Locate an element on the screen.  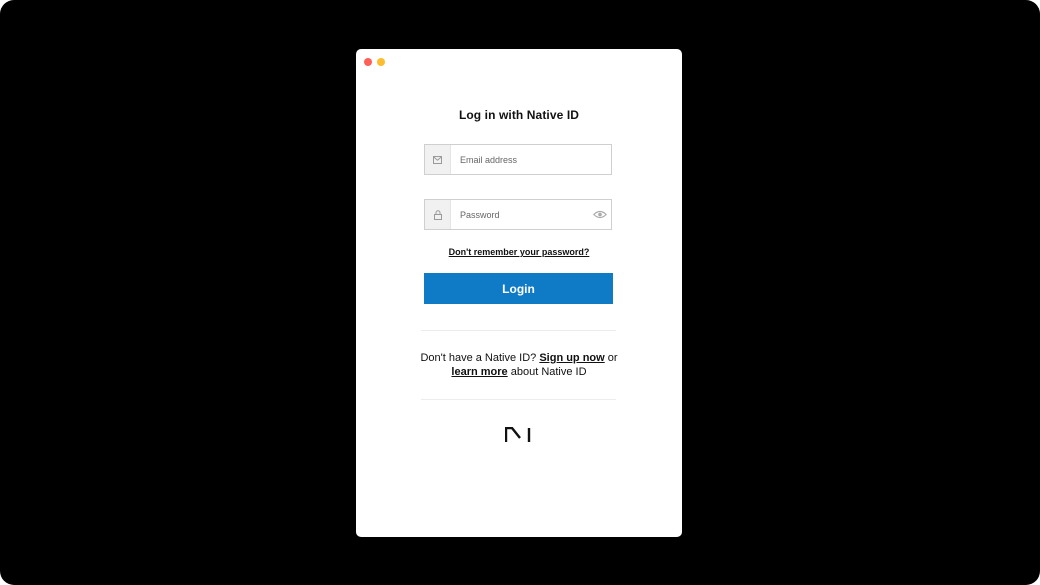
email-input is located at coordinates (531, 159).